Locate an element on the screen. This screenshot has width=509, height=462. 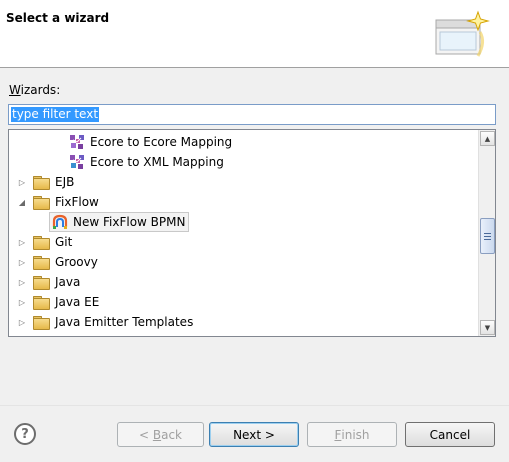
tree-item-label: EJB is located at coordinates (65, 182).